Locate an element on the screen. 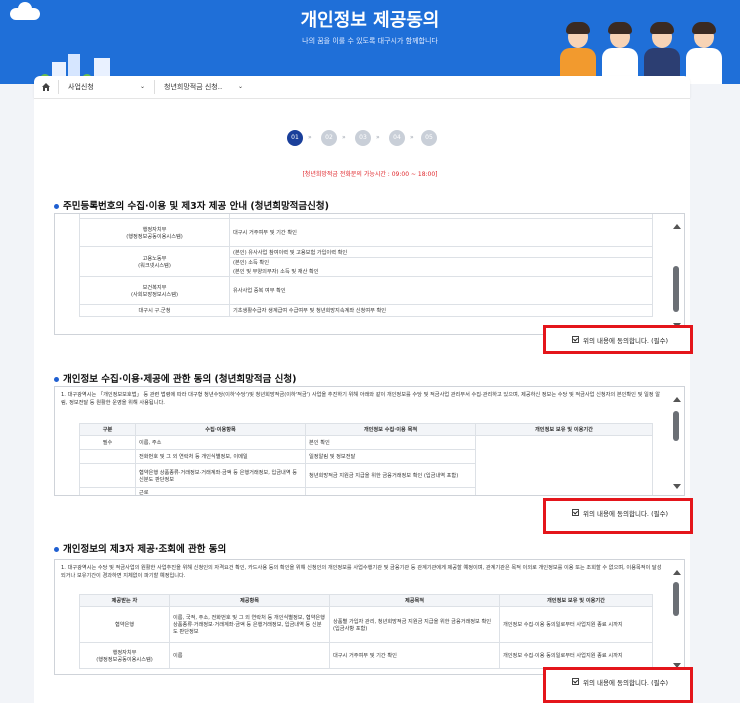 The width and height of the screenshot is (740, 703). section-title: 주민등록번호의 수집·이용 및 제3자 제공 안내 (청년희망적금신청) is located at coordinates (191, 205).